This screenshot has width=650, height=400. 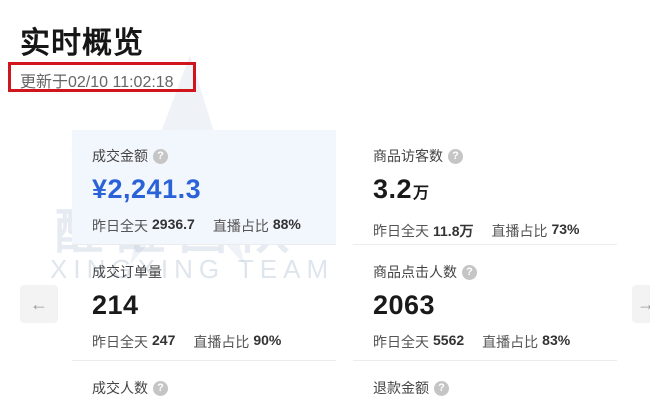 I want to click on live-share-value: 90%, so click(x=267, y=340).